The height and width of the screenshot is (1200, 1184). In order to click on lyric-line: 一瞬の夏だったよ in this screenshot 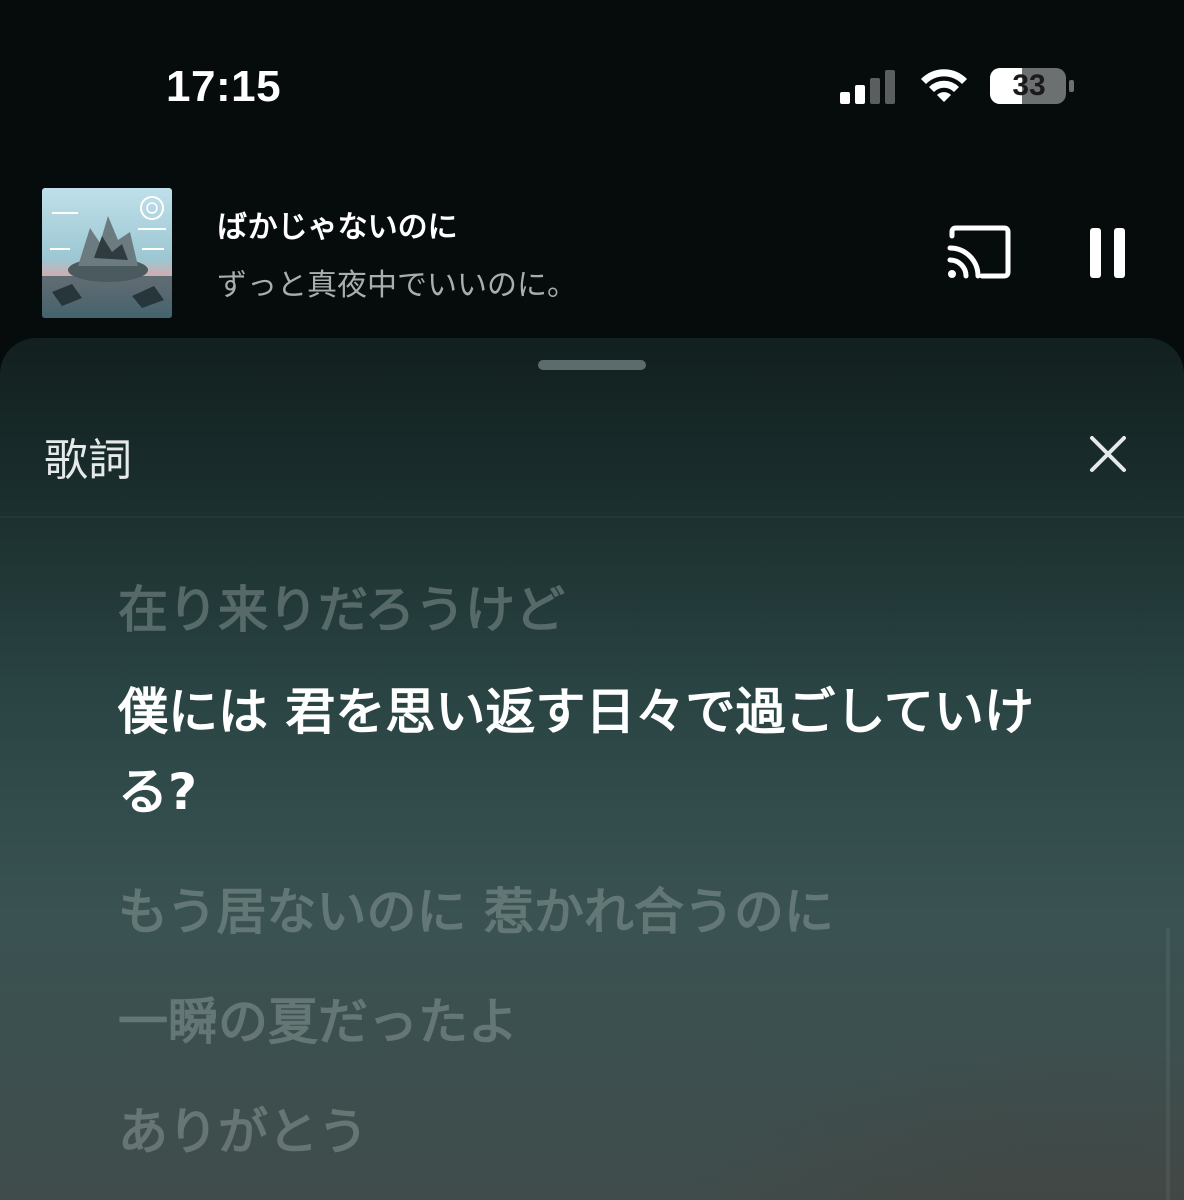, I will do `click(598, 1022)`.